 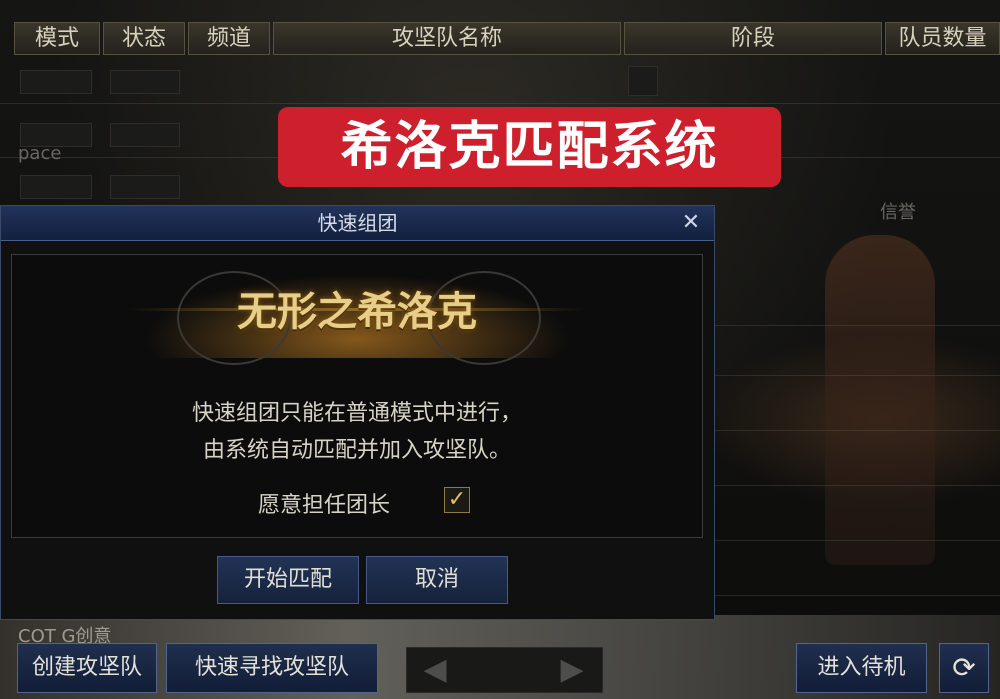 I want to click on start-matching-button: 开始匹配, so click(x=288, y=580).